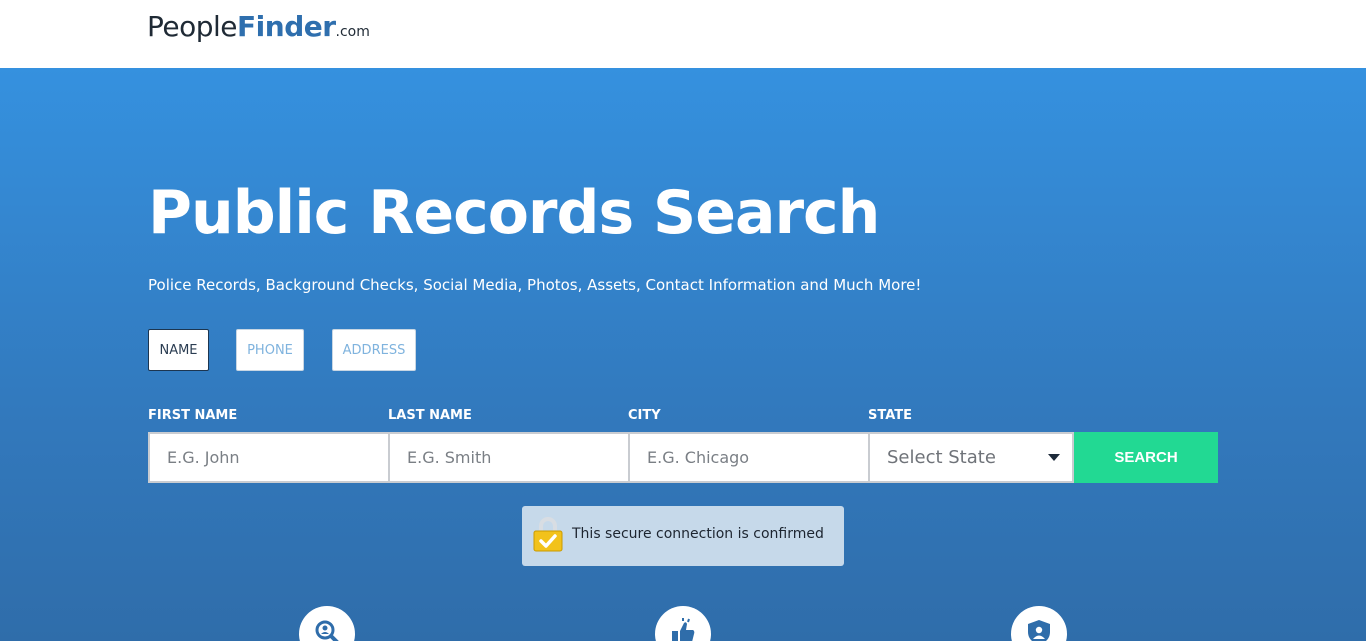  I want to click on page-title: Public Records Search, so click(514, 213).